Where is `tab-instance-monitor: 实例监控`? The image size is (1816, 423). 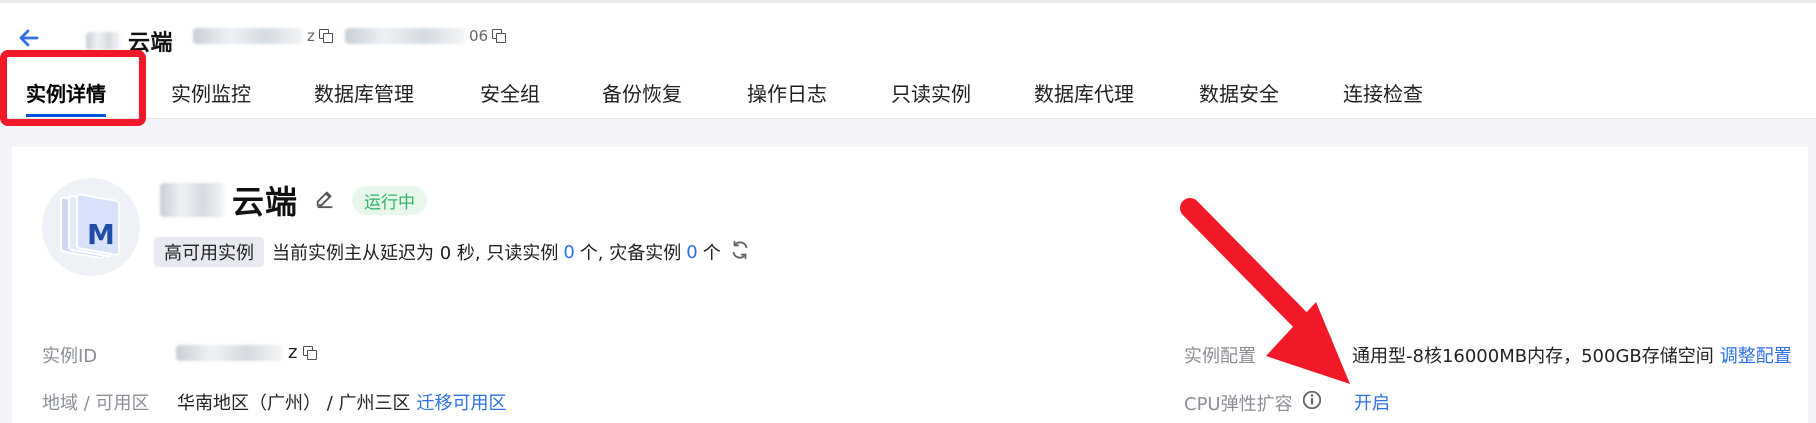
tab-instance-monitor: 实例监控 is located at coordinates (211, 92).